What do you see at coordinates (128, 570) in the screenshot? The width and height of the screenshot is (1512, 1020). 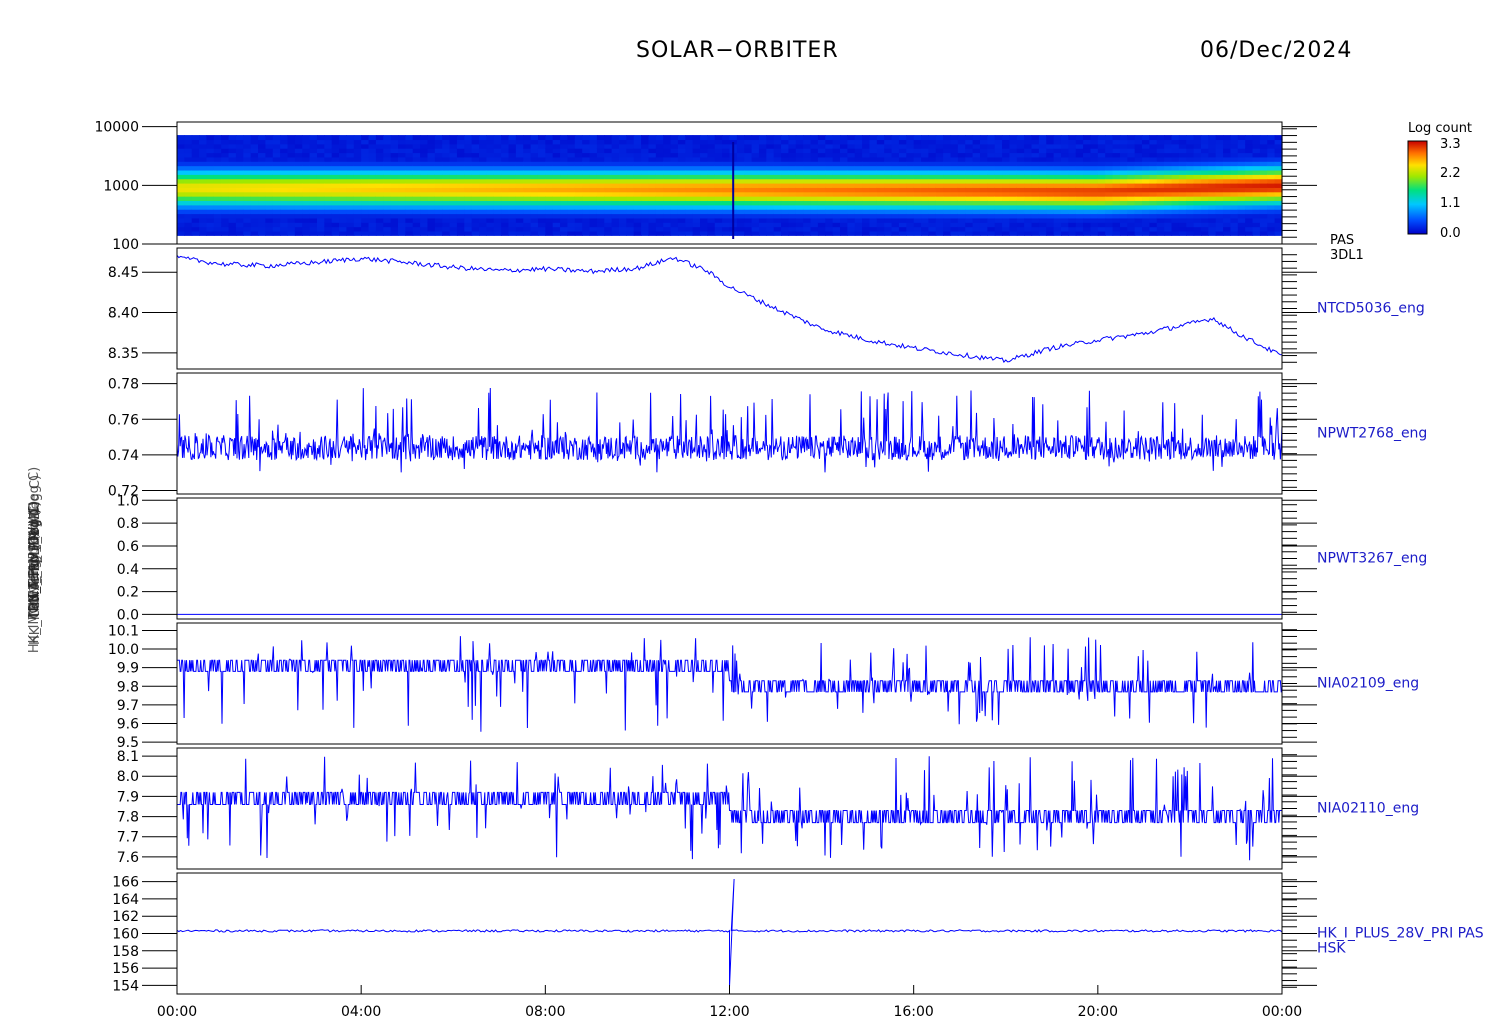 I see `ytick-label-npwt3267: 0.4` at bounding box center [128, 570].